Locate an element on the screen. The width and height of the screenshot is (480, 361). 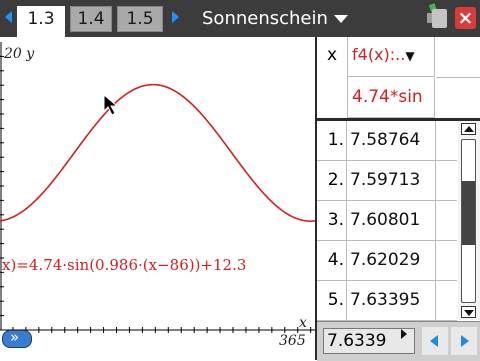
close-button: × is located at coordinates (465, 18).